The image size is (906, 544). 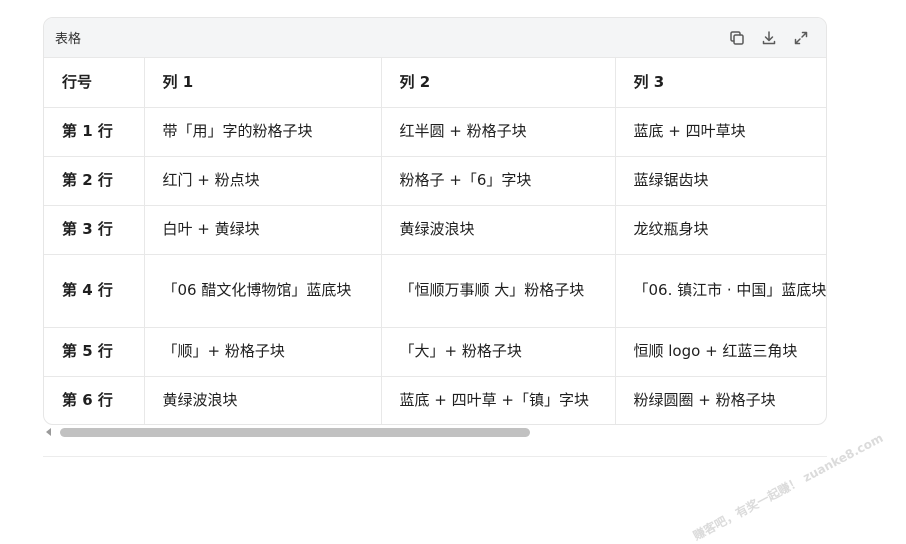 I want to click on row-label: 第 5 行, so click(x=94, y=352).